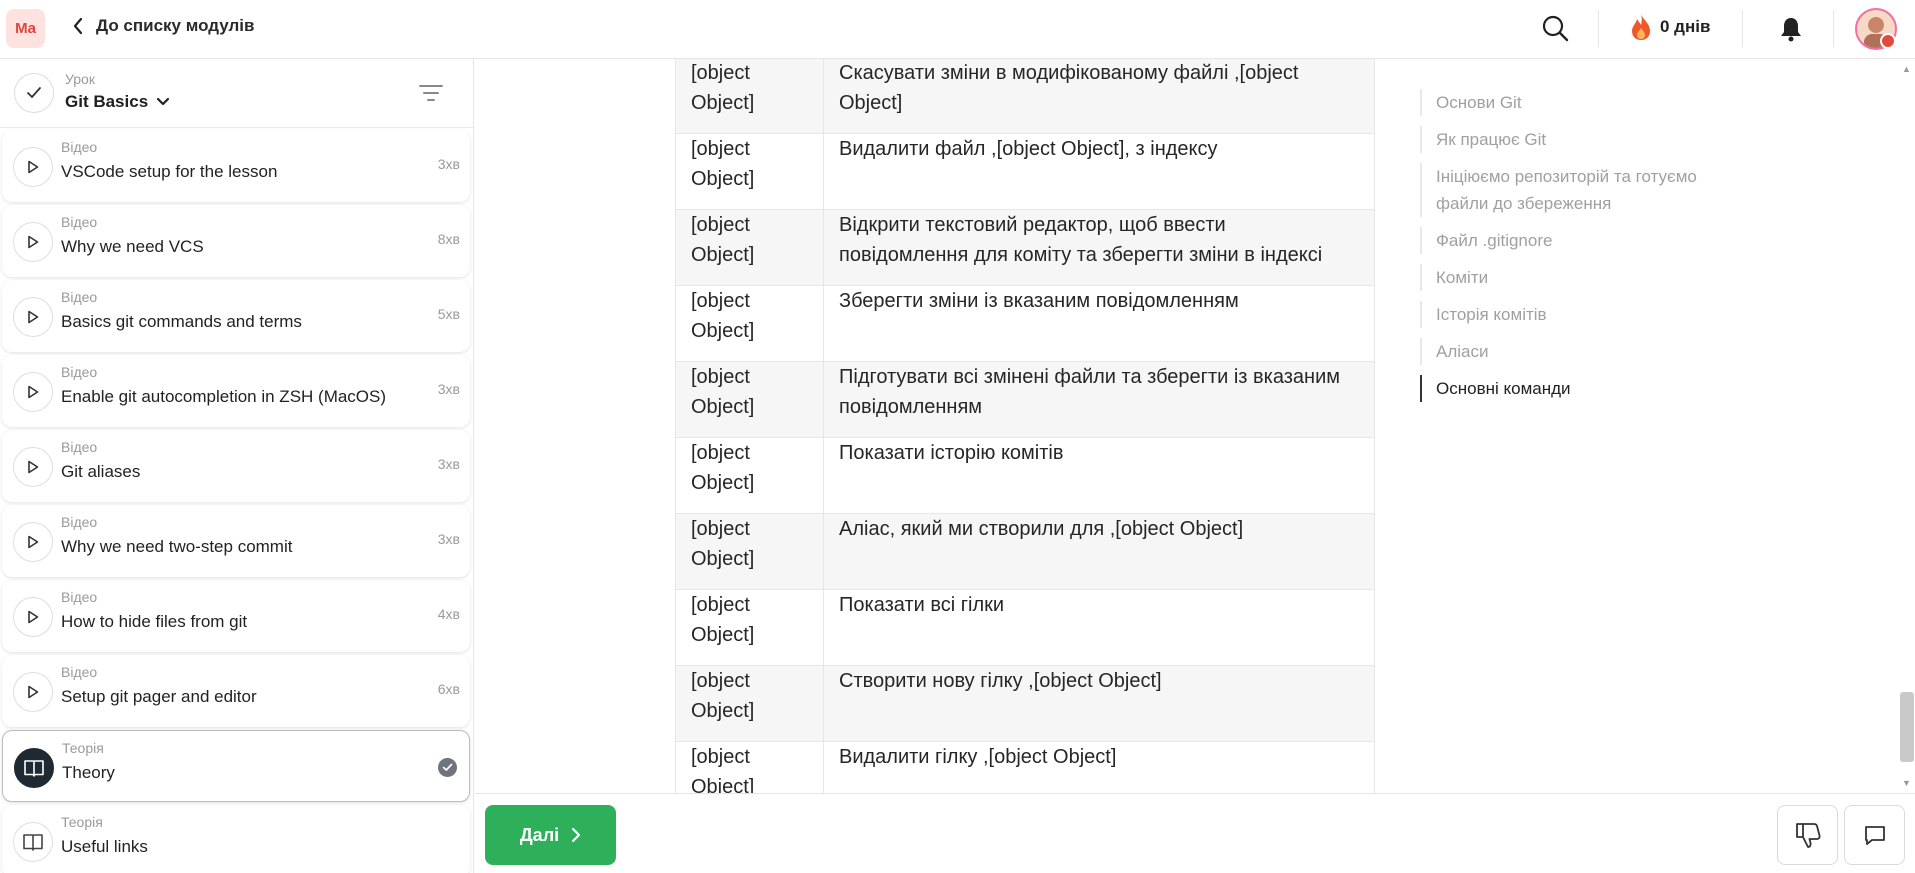 The width and height of the screenshot is (1915, 873). I want to click on book-icon, so click(34, 768).